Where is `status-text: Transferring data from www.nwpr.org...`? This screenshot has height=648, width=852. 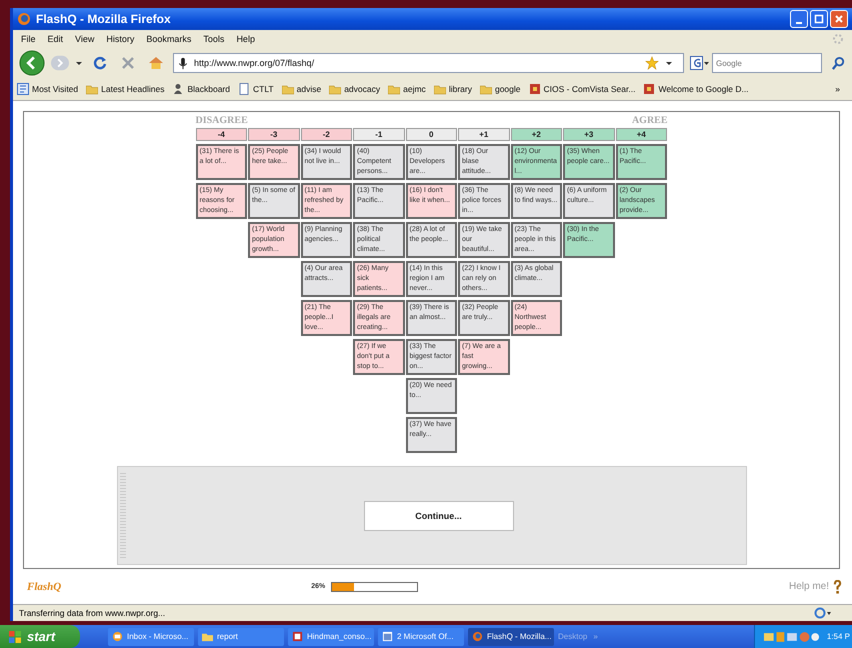
status-text: Transferring data from www.nwpr.org... is located at coordinates (92, 613).